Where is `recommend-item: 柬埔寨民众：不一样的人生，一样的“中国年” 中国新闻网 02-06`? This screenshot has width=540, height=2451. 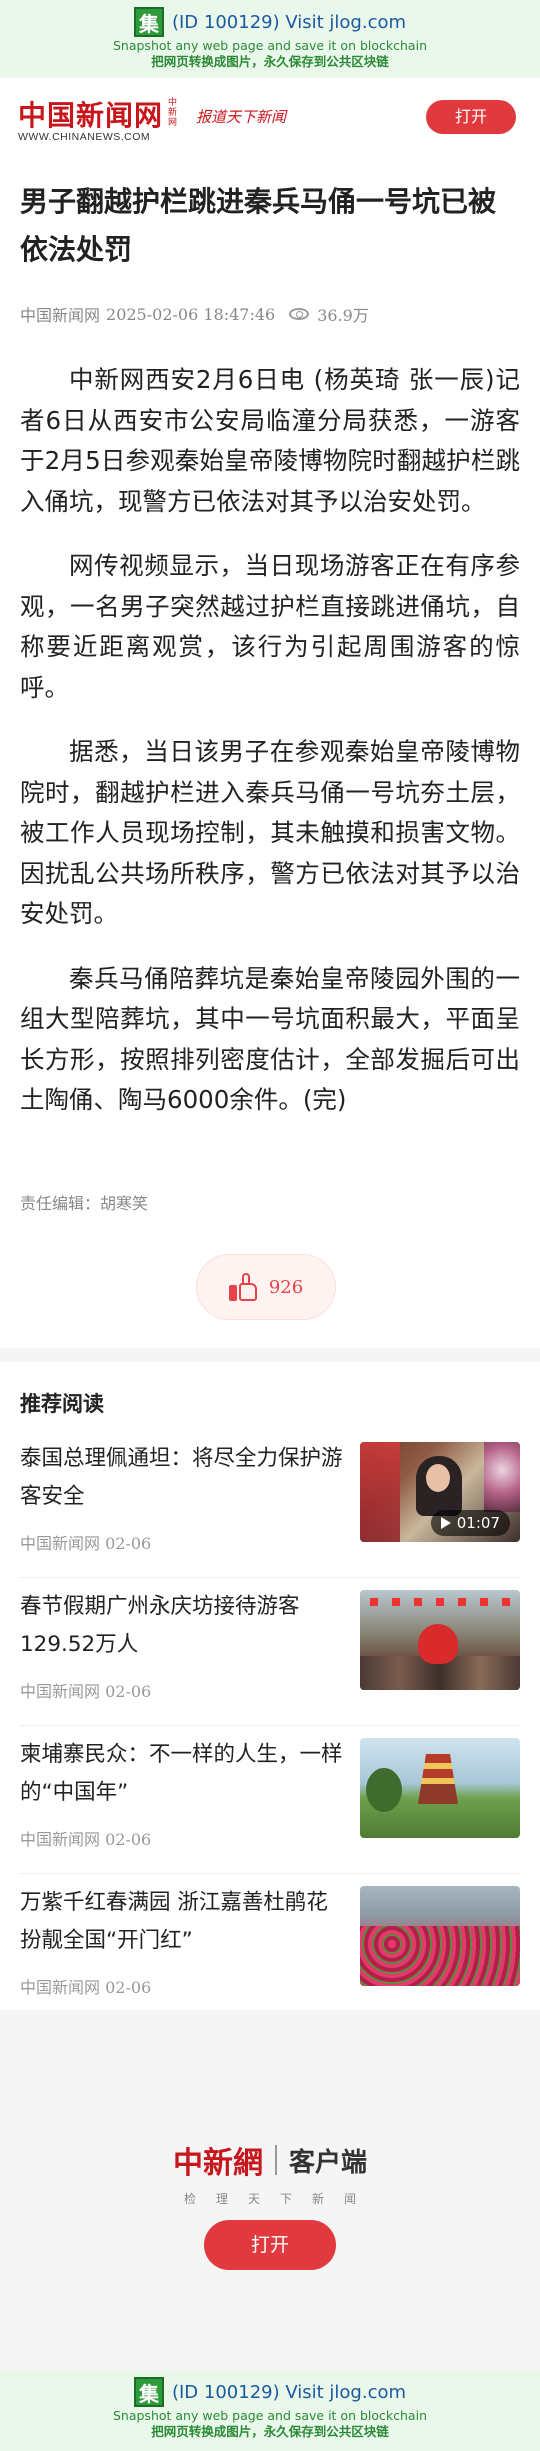
recommend-item: 柬埔寨民众：不一样的人生，一样的“中国年” 中国新闻网 02-06 is located at coordinates (270, 1800).